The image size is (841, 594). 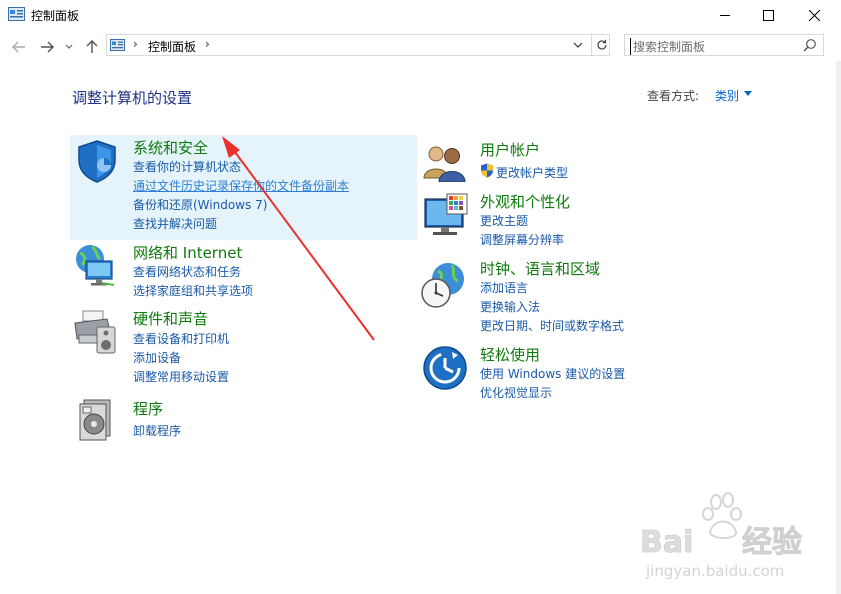 I want to click on watermark-url: jingyan.baidu.com, so click(x=714, y=571).